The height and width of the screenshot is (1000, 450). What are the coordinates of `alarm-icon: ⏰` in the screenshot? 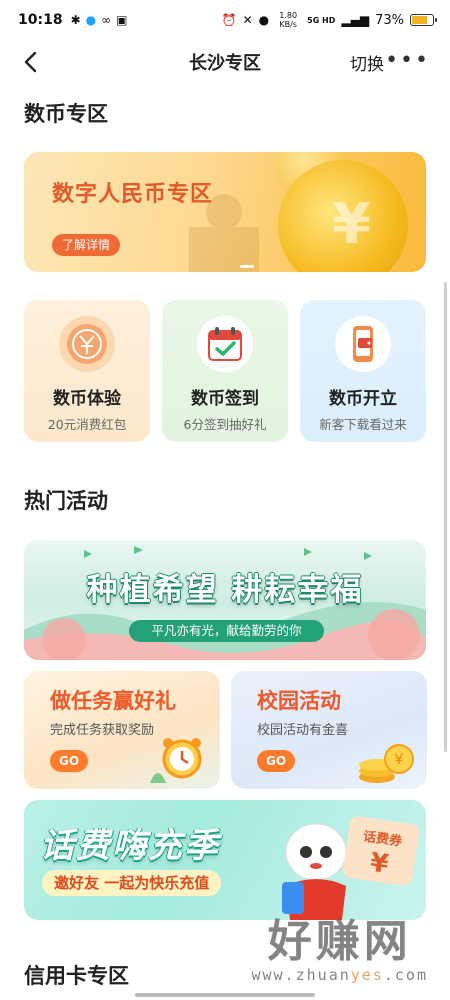 It's located at (229, 20).